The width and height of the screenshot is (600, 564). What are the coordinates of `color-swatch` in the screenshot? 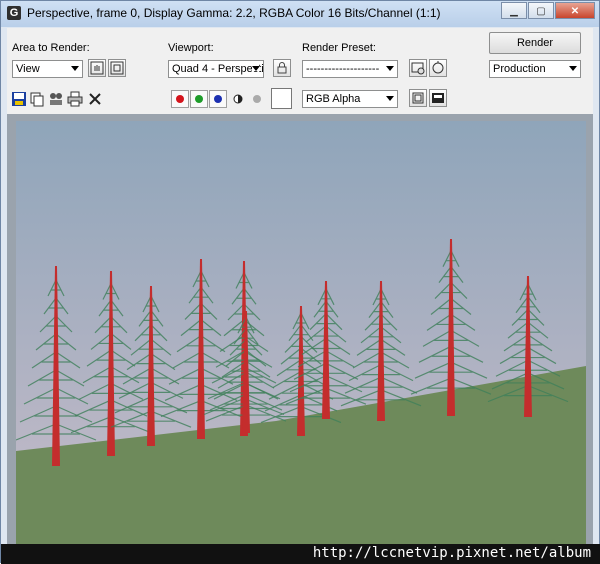 It's located at (281, 98).